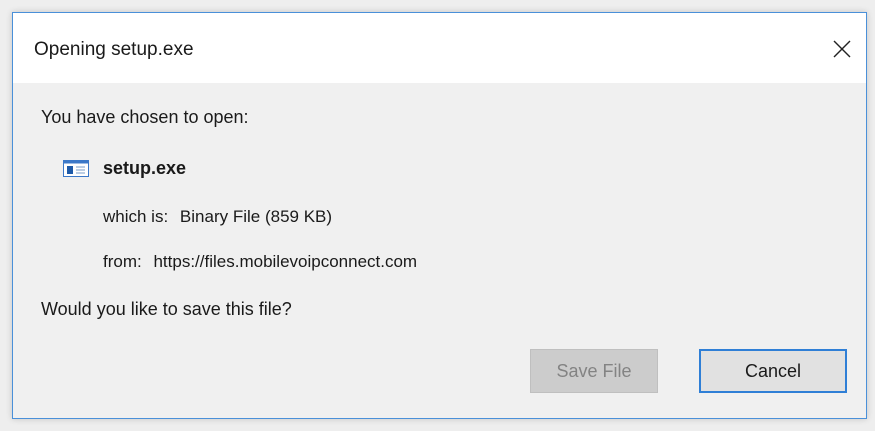  I want to click on exe-file-icon, so click(76, 168).